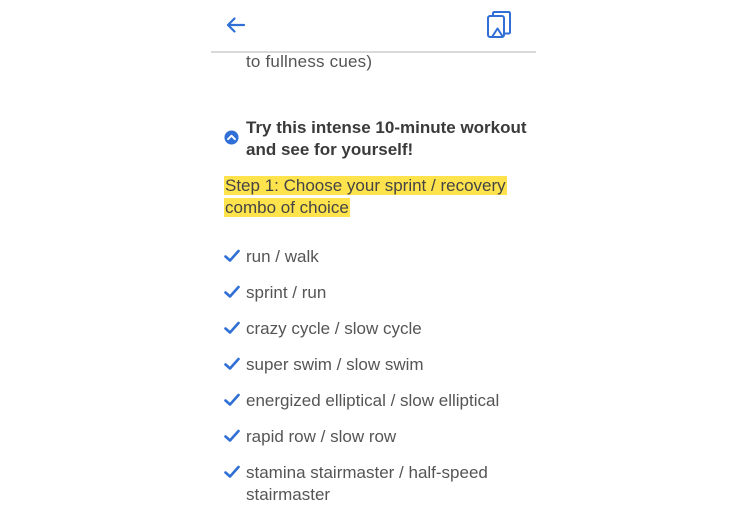 This screenshot has height=515, width=750. I want to click on list-item-label: sprint / run, so click(286, 292).